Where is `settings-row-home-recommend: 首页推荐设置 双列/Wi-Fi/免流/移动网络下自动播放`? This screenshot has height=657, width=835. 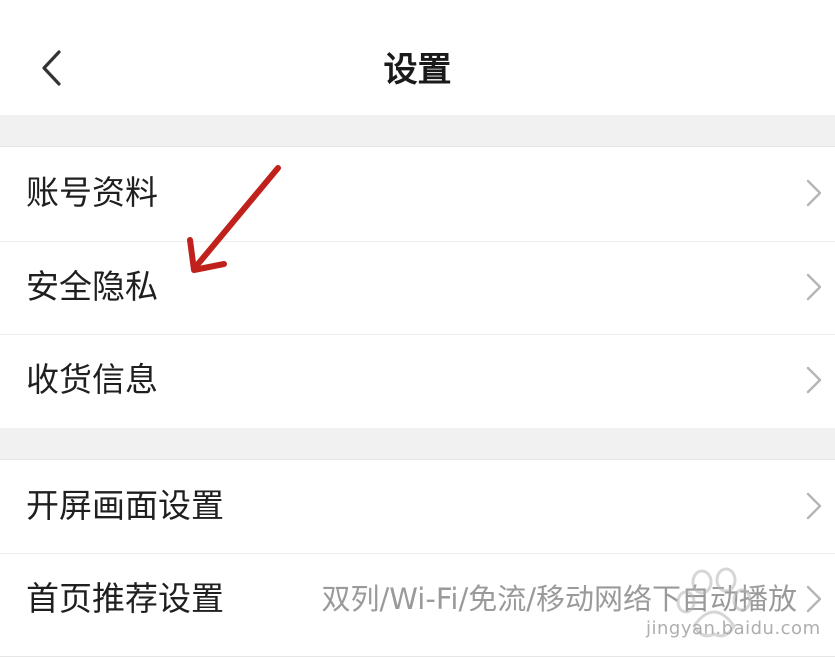
settings-row-home-recommend: 首页推荐设置 双列/Wi-Fi/免流/移动网络下自动播放 is located at coordinates (417, 599).